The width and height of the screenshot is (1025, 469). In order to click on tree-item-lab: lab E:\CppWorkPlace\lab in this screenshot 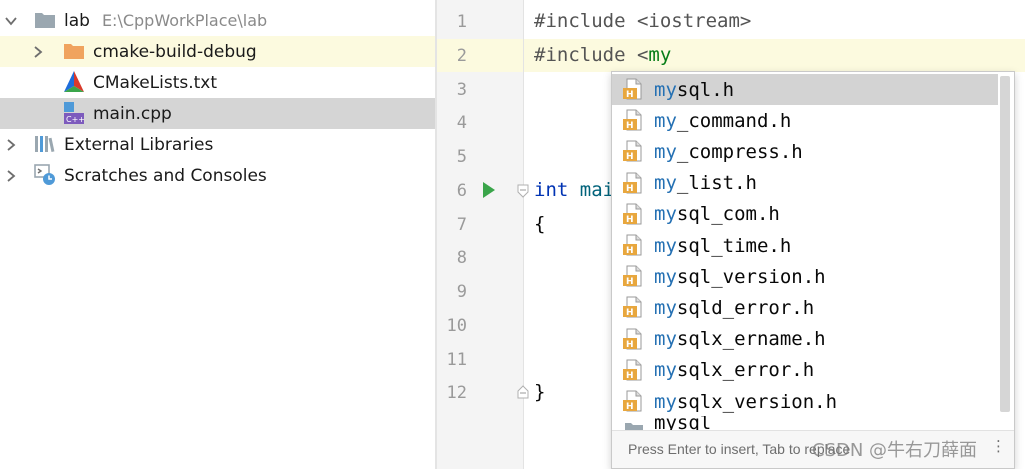, I will do `click(217, 20)`.